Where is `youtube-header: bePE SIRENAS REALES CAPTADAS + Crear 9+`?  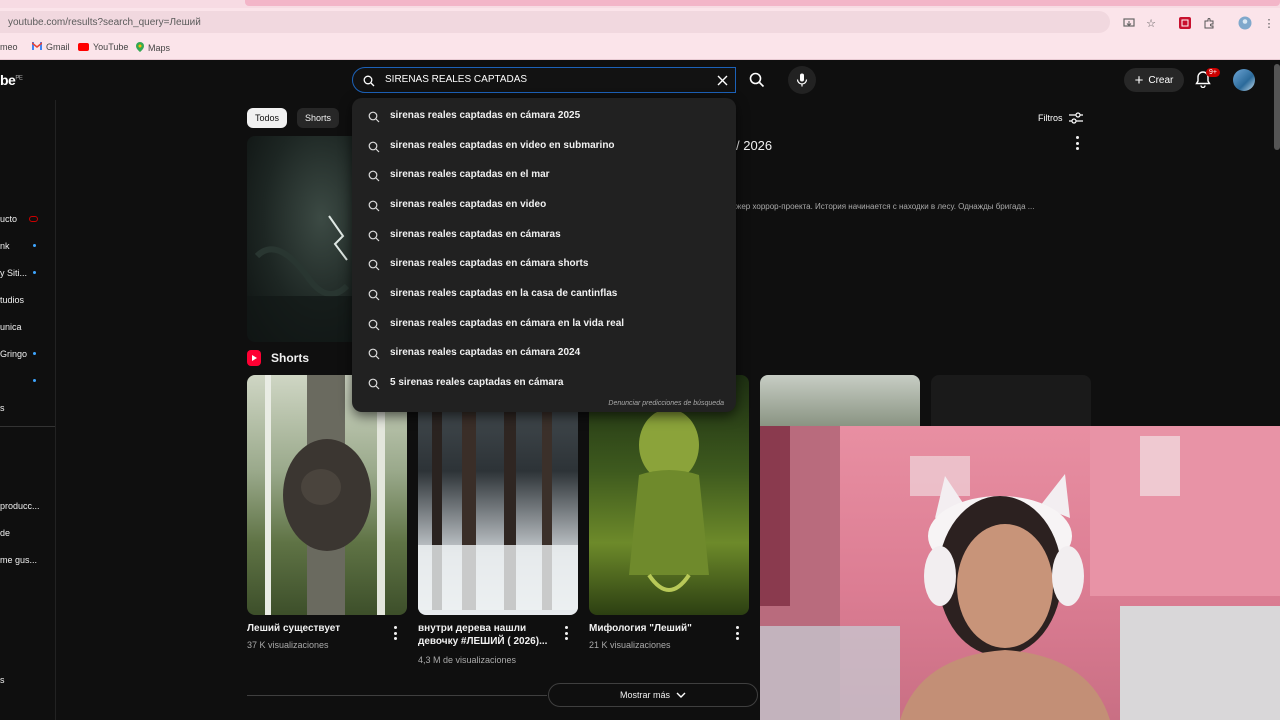 youtube-header: bePE SIRENAS REALES CAPTADAS + Crear 9+ is located at coordinates (640, 80).